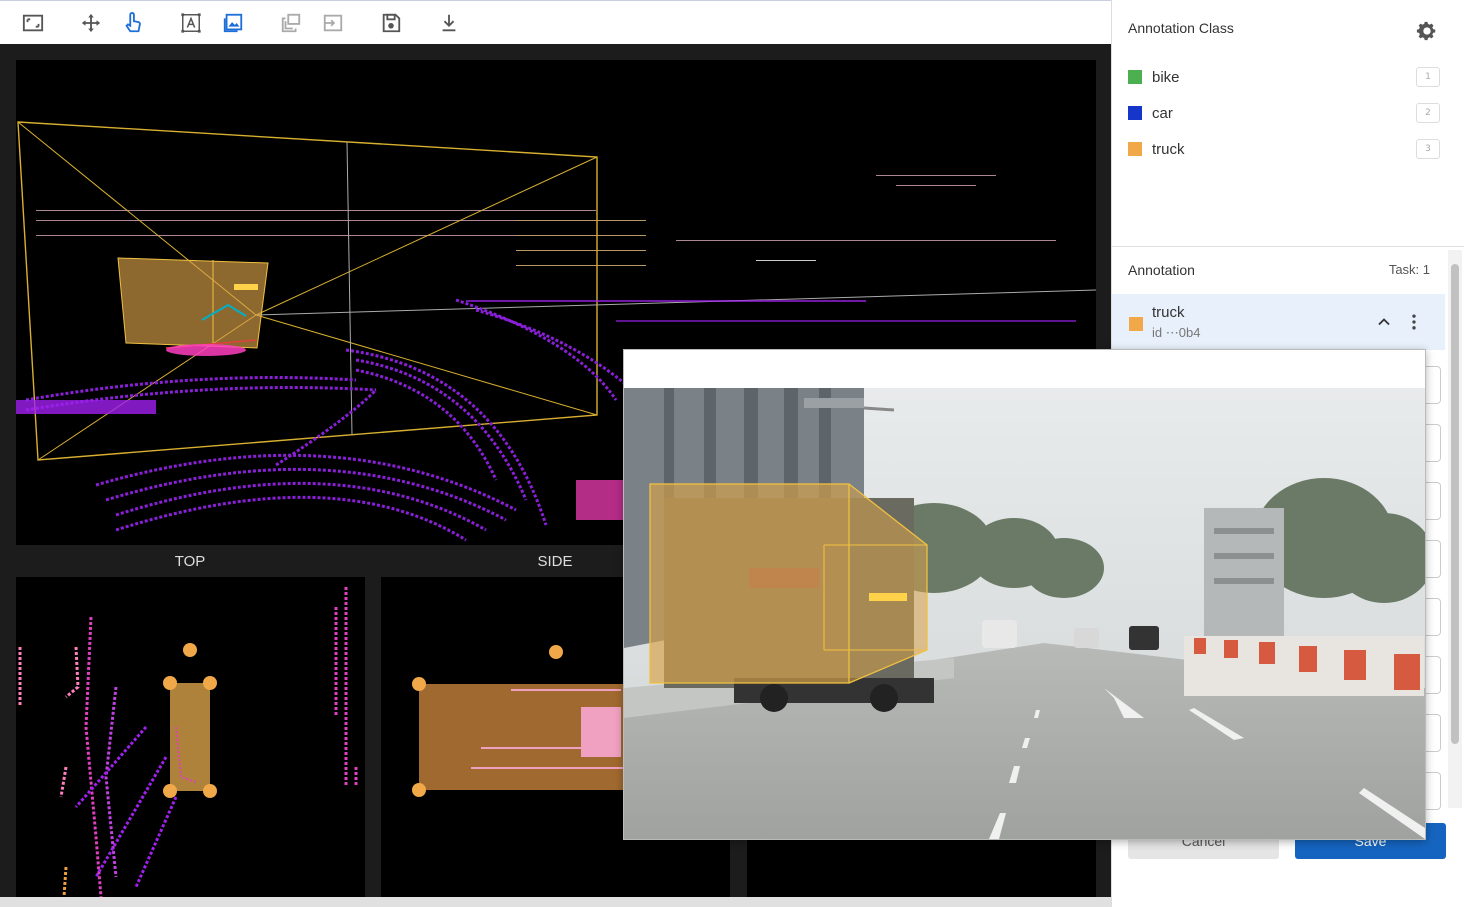  I want to click on top-view-label: TOP, so click(190, 561).